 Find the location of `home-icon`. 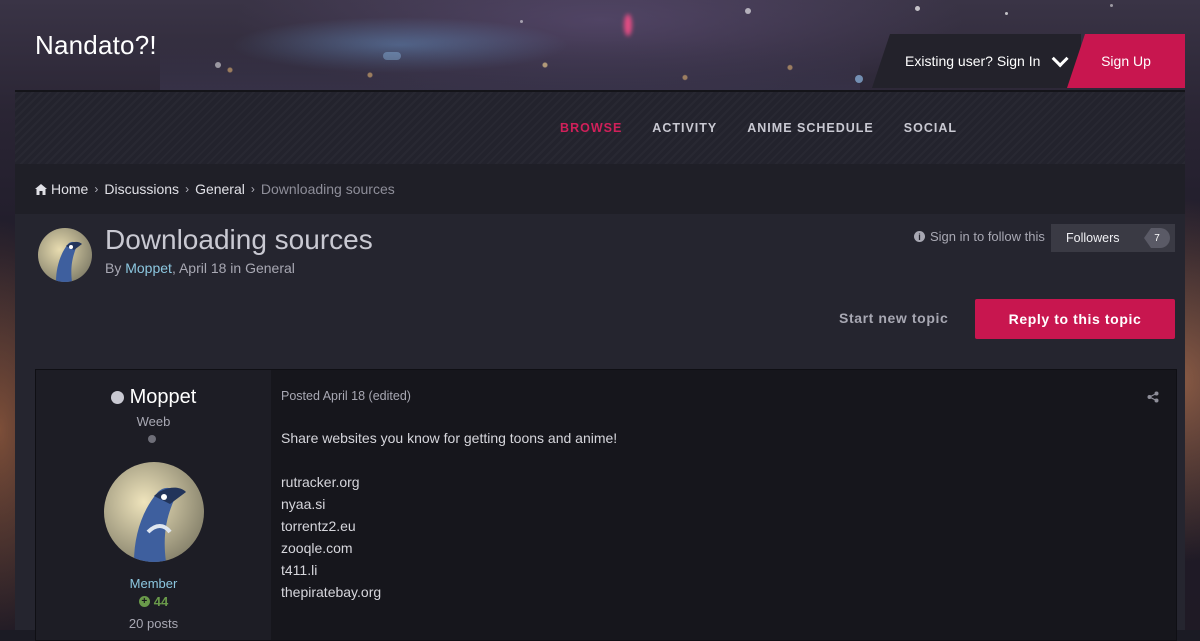

home-icon is located at coordinates (41, 189).